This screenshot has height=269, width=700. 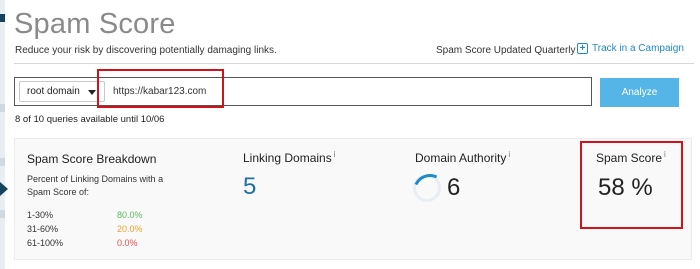 I want to click on breakdown-row: 61-100% 0.0%, so click(x=92, y=243).